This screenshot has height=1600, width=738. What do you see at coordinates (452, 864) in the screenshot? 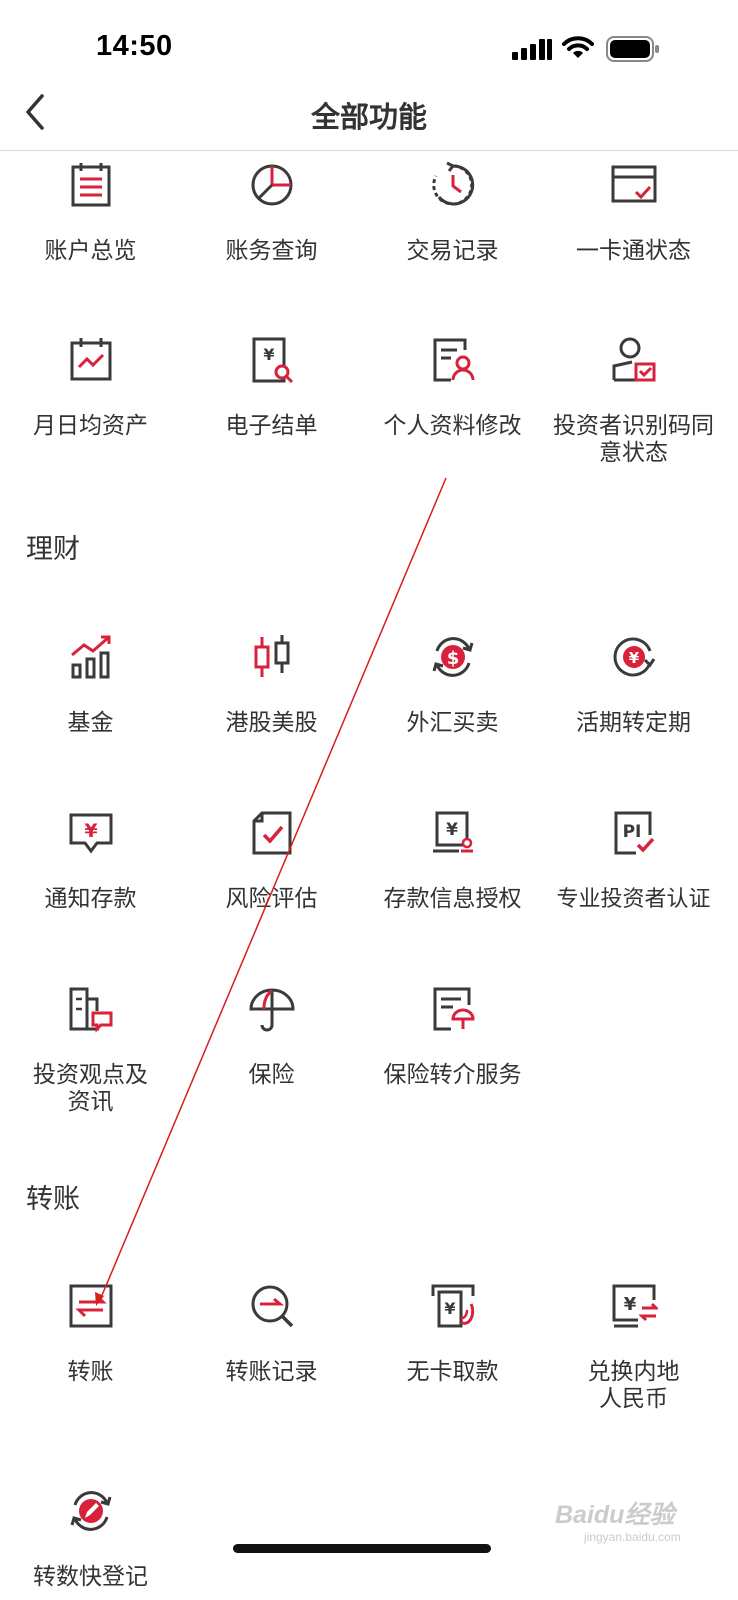
I see `function-item-deposit-authorization: ¥ 存款信息授权` at bounding box center [452, 864].